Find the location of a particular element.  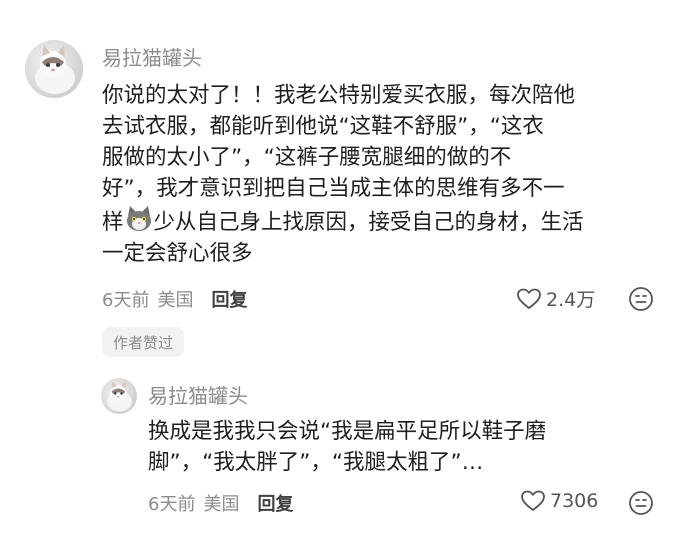

comment-line: 去试衣服，都能听到他说“这鞋不舒服”，“这衣 is located at coordinates (323, 126).